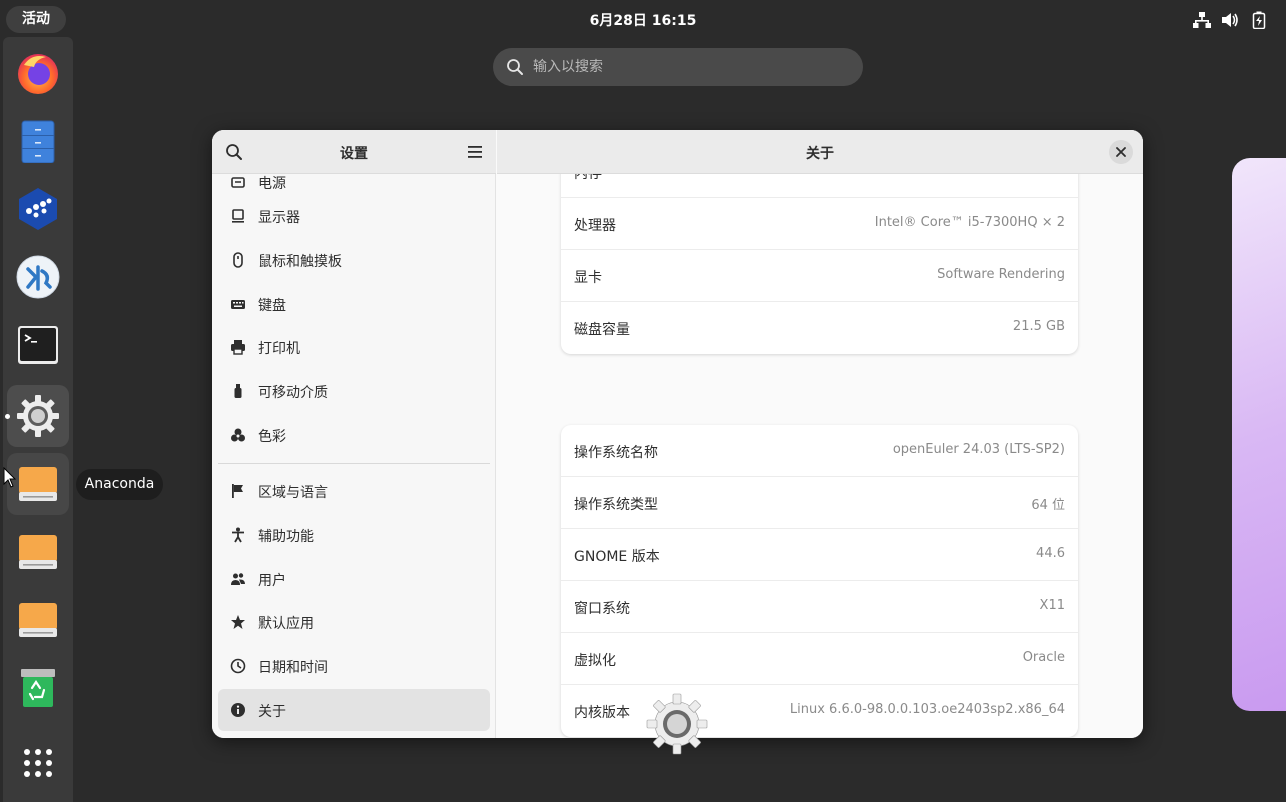 This screenshot has height=802, width=1286. I want to click on sidebar-item-mouse: 鼠标和触摸板, so click(354, 260).